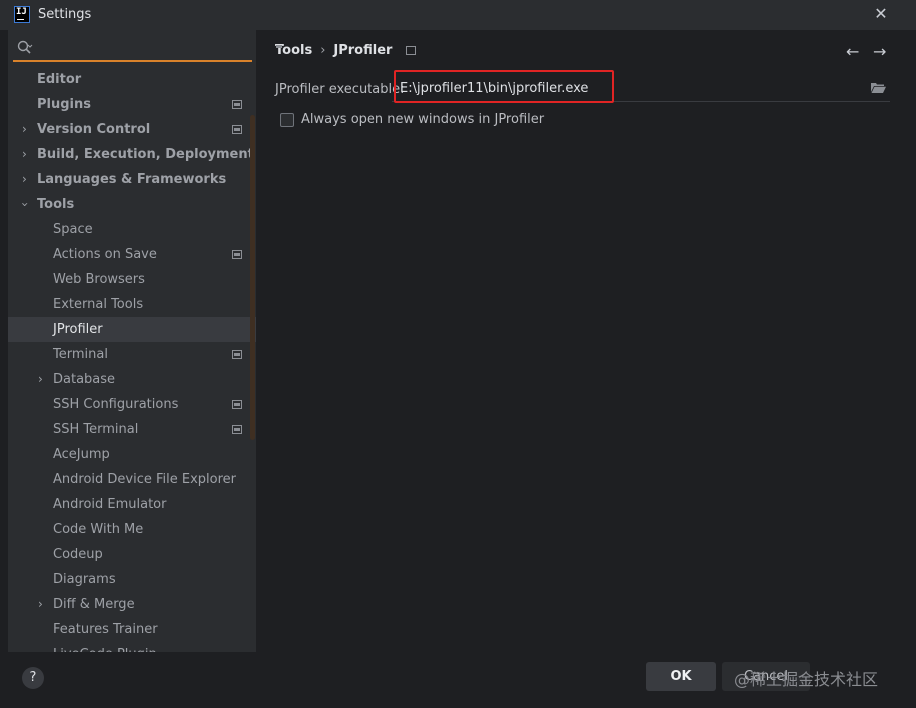 This screenshot has height=708, width=916. I want to click on title-bar: IJ Settings ✕, so click(458, 15).